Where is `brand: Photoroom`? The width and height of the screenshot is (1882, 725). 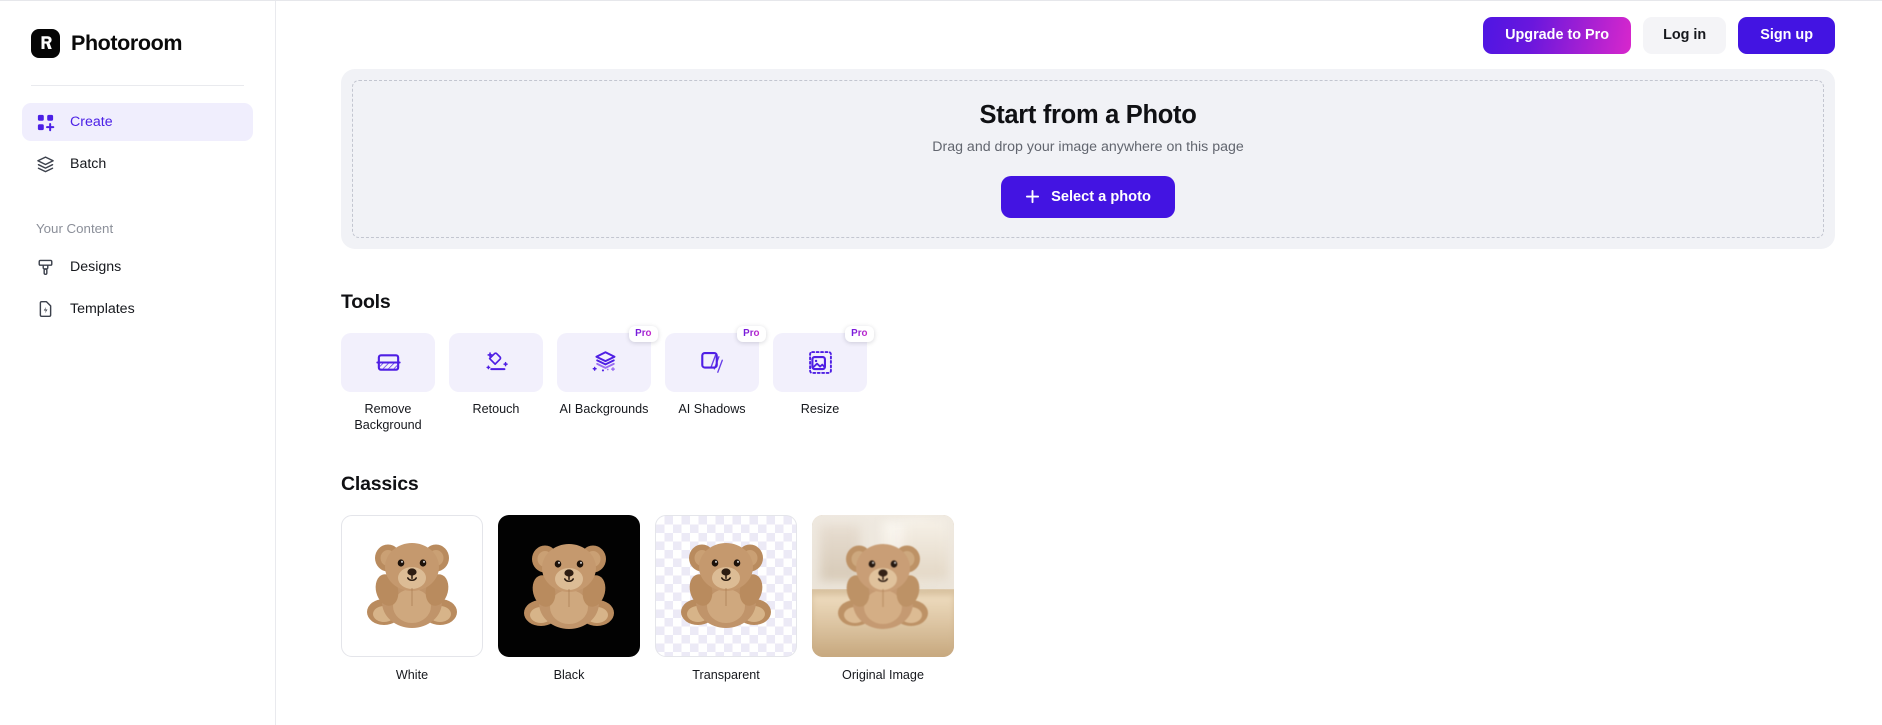 brand: Photoroom is located at coordinates (137, 43).